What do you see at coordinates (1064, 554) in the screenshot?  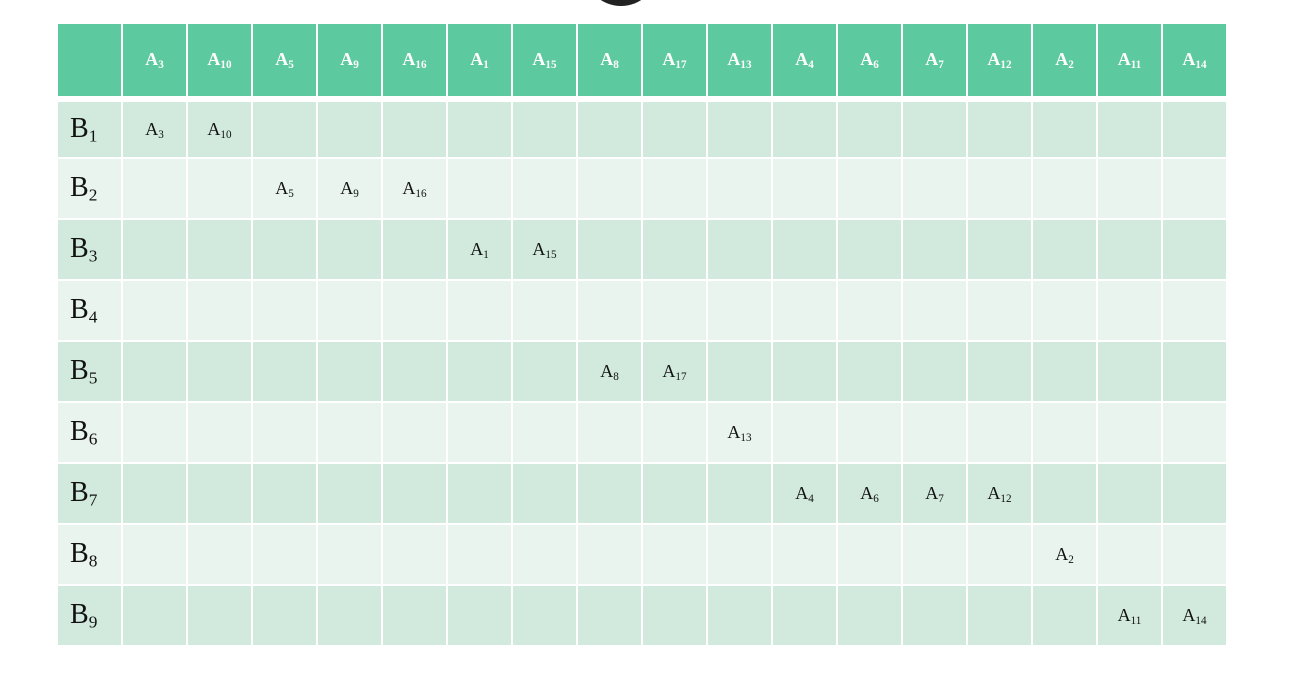 I see `matrix-cell: A2` at bounding box center [1064, 554].